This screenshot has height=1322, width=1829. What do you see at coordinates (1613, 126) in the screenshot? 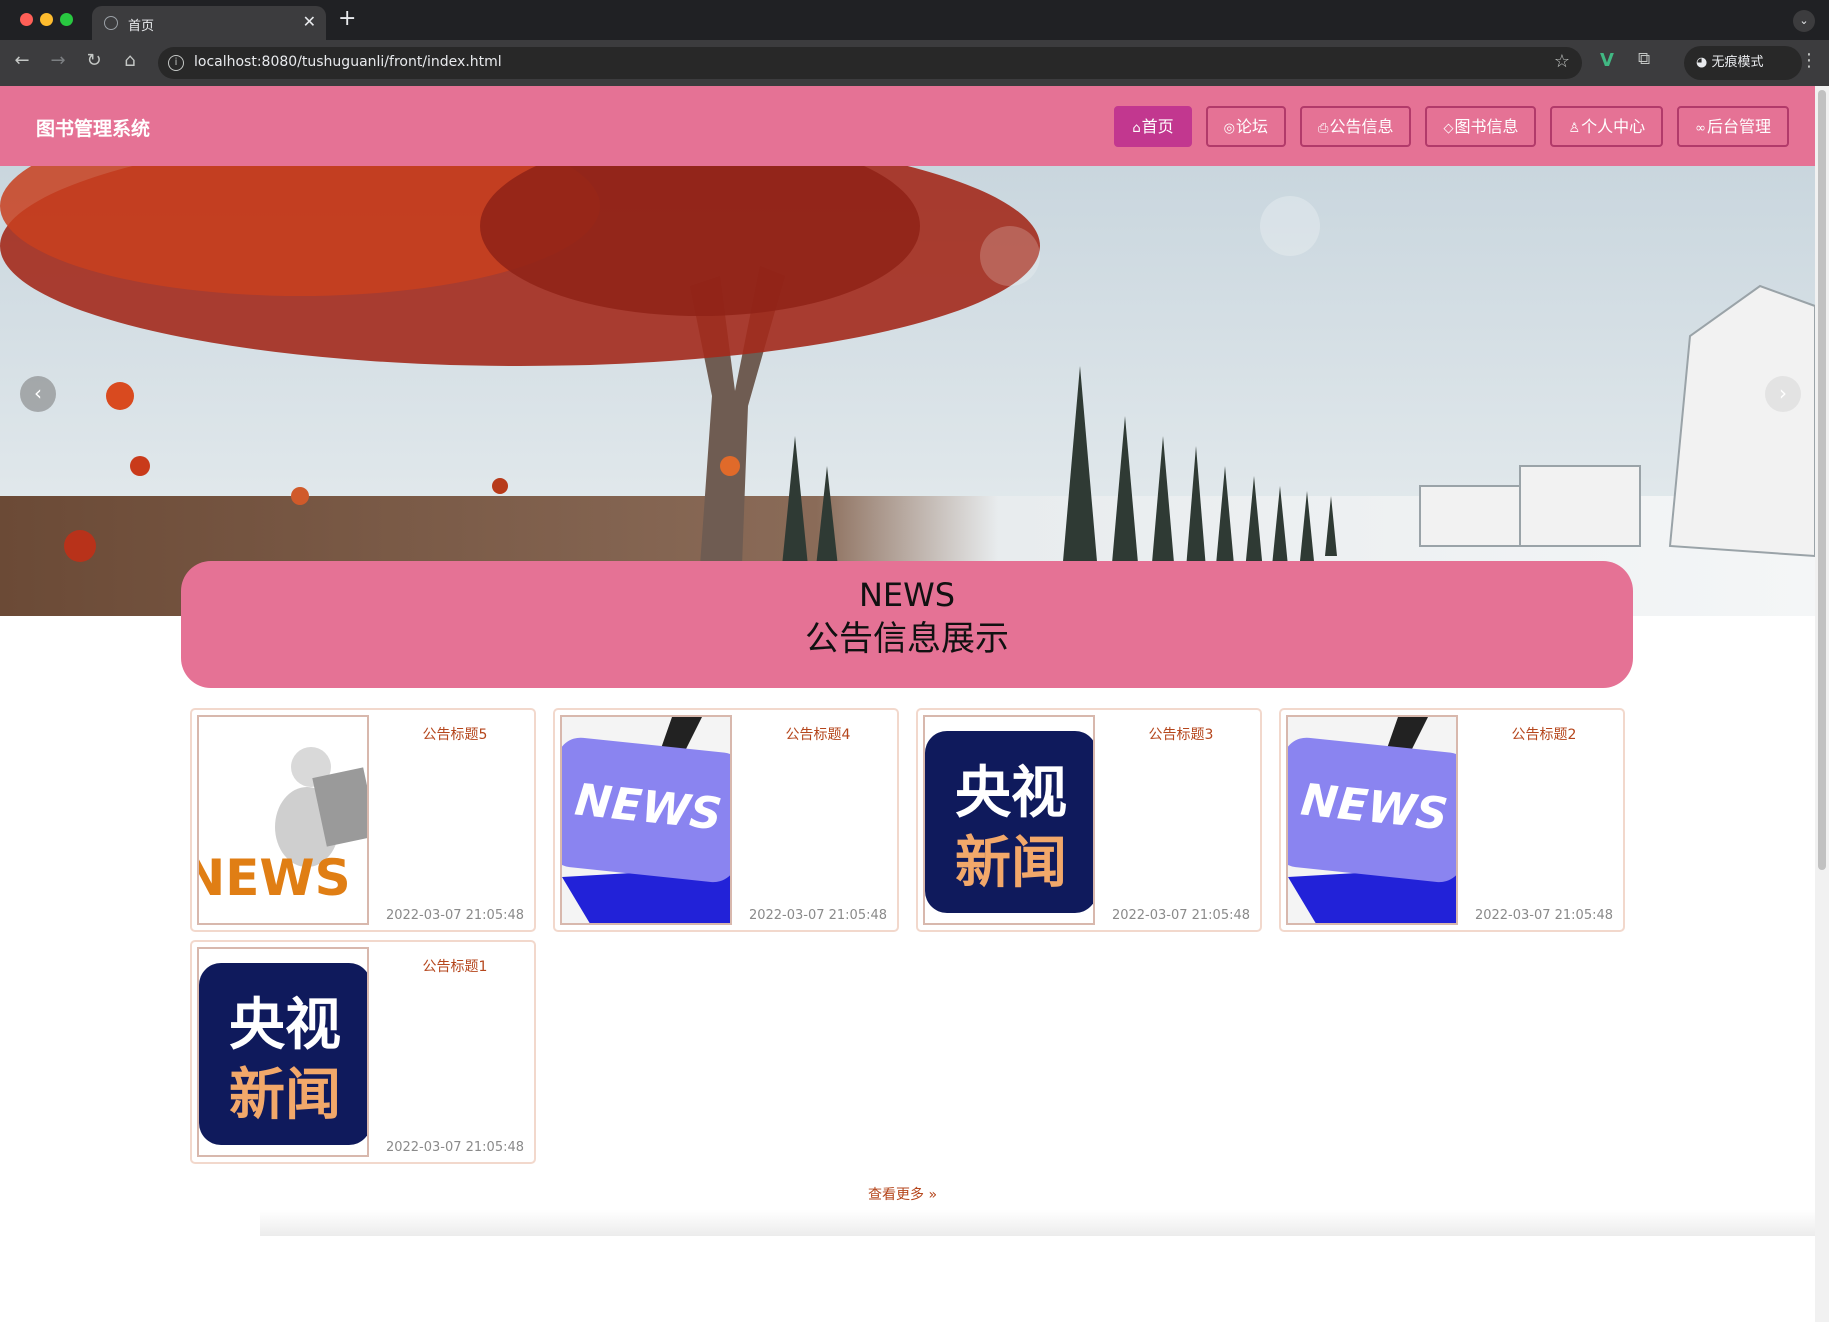
I see `nav-label: 个人中心` at bounding box center [1613, 126].